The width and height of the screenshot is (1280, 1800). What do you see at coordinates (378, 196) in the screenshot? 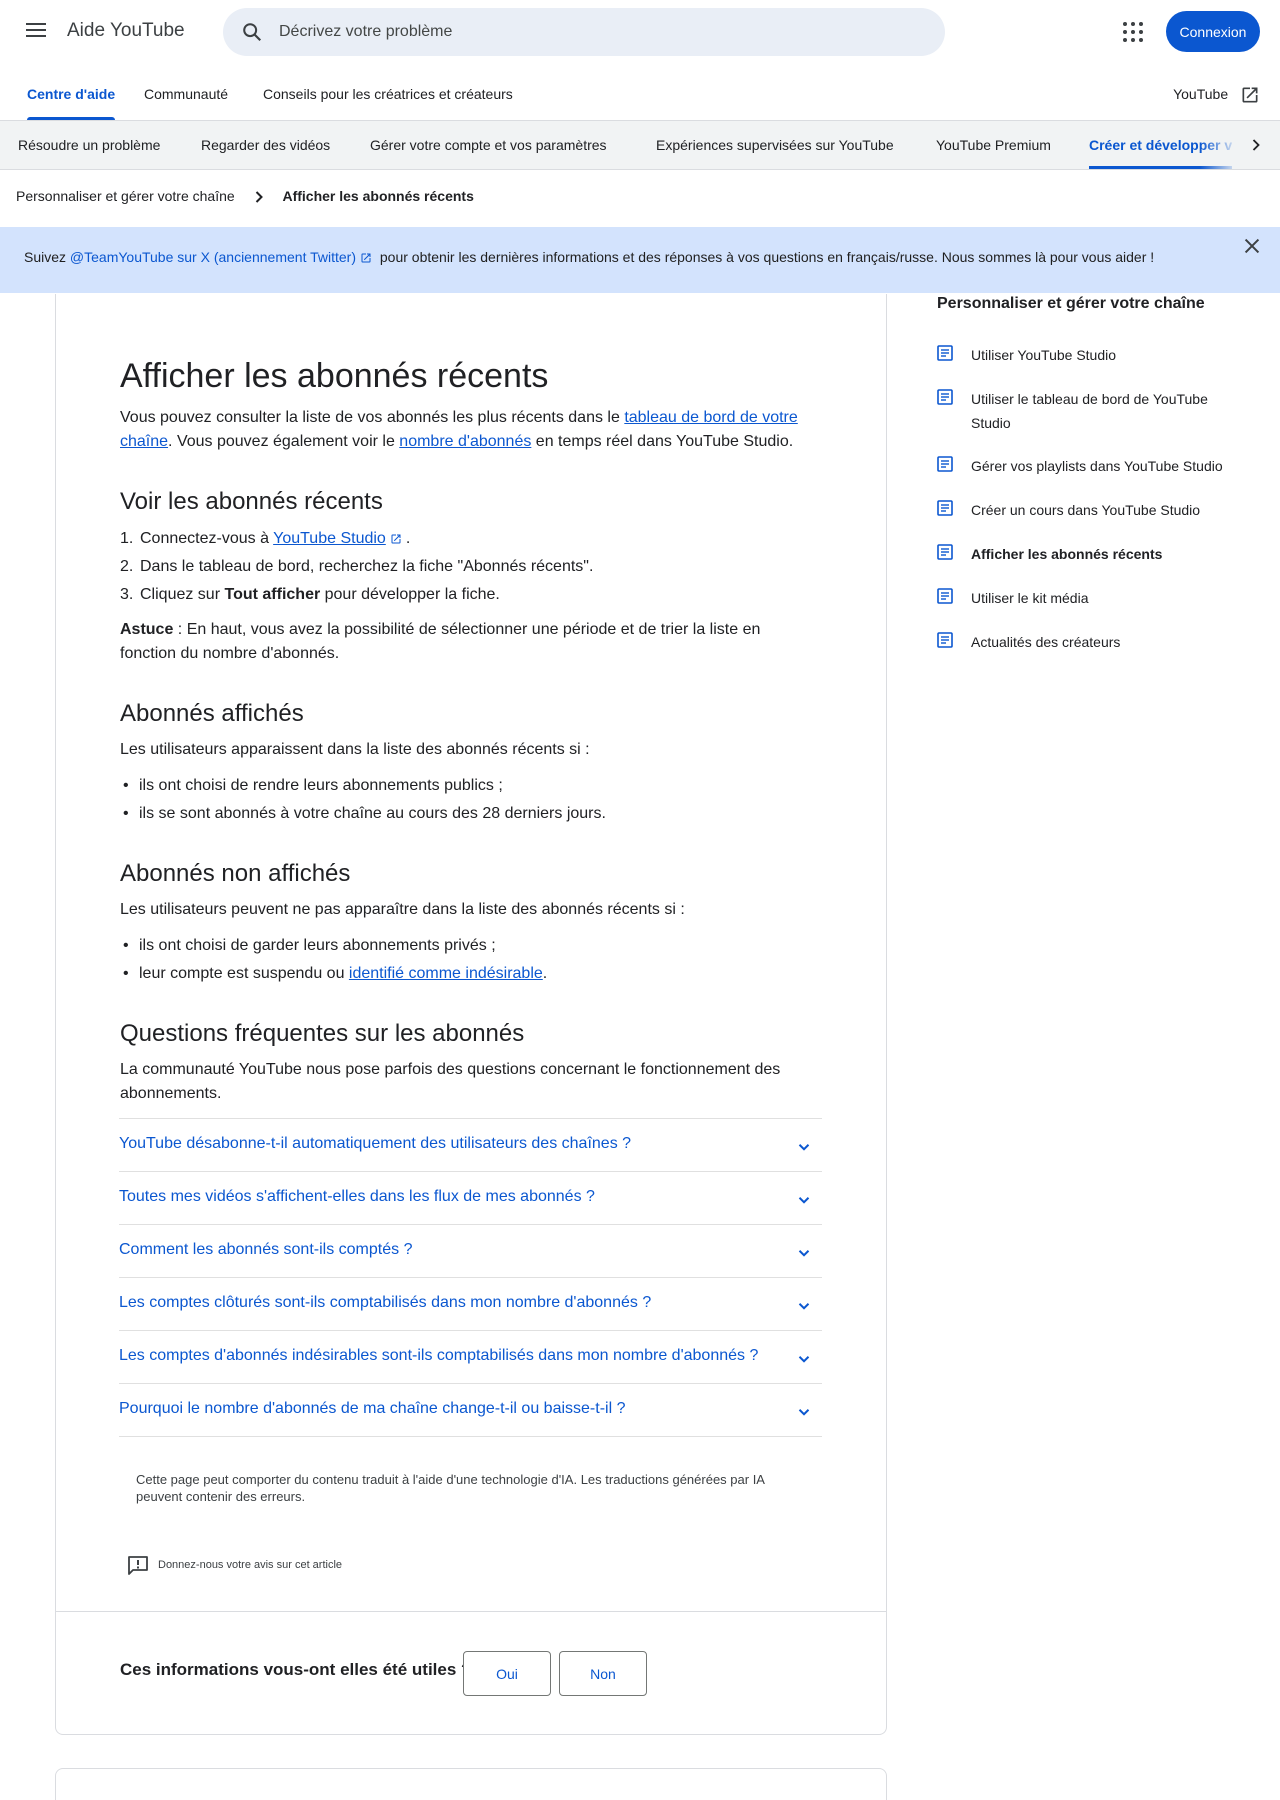
I see `breadcrumb-current: Afficher les abonnés récents` at bounding box center [378, 196].